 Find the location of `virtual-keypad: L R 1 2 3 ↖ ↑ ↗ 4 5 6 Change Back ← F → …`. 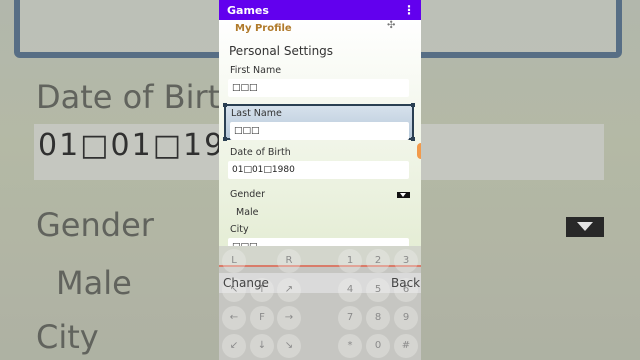

virtual-keypad: L R 1 2 3 ↖ ↑ ↗ 4 5 6 Change Back ← F → … is located at coordinates (320, 303).